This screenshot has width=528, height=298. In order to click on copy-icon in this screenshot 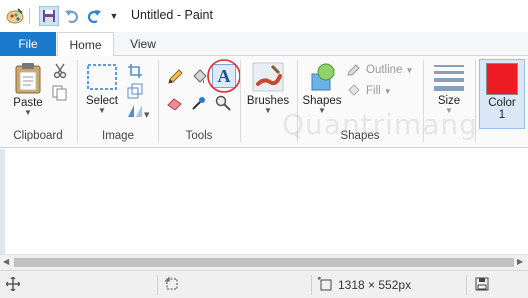, I will do `click(60, 93)`.